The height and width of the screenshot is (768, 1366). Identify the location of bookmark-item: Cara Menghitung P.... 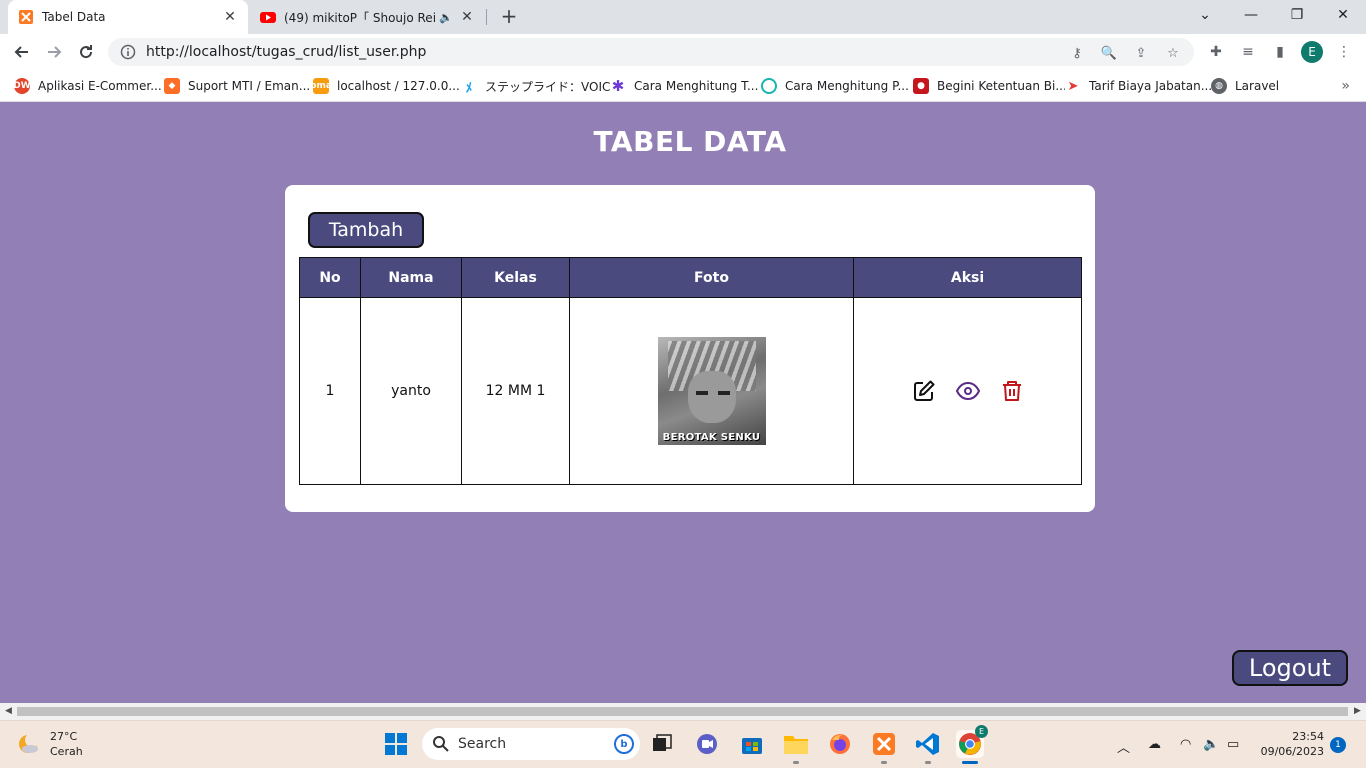
(835, 86).